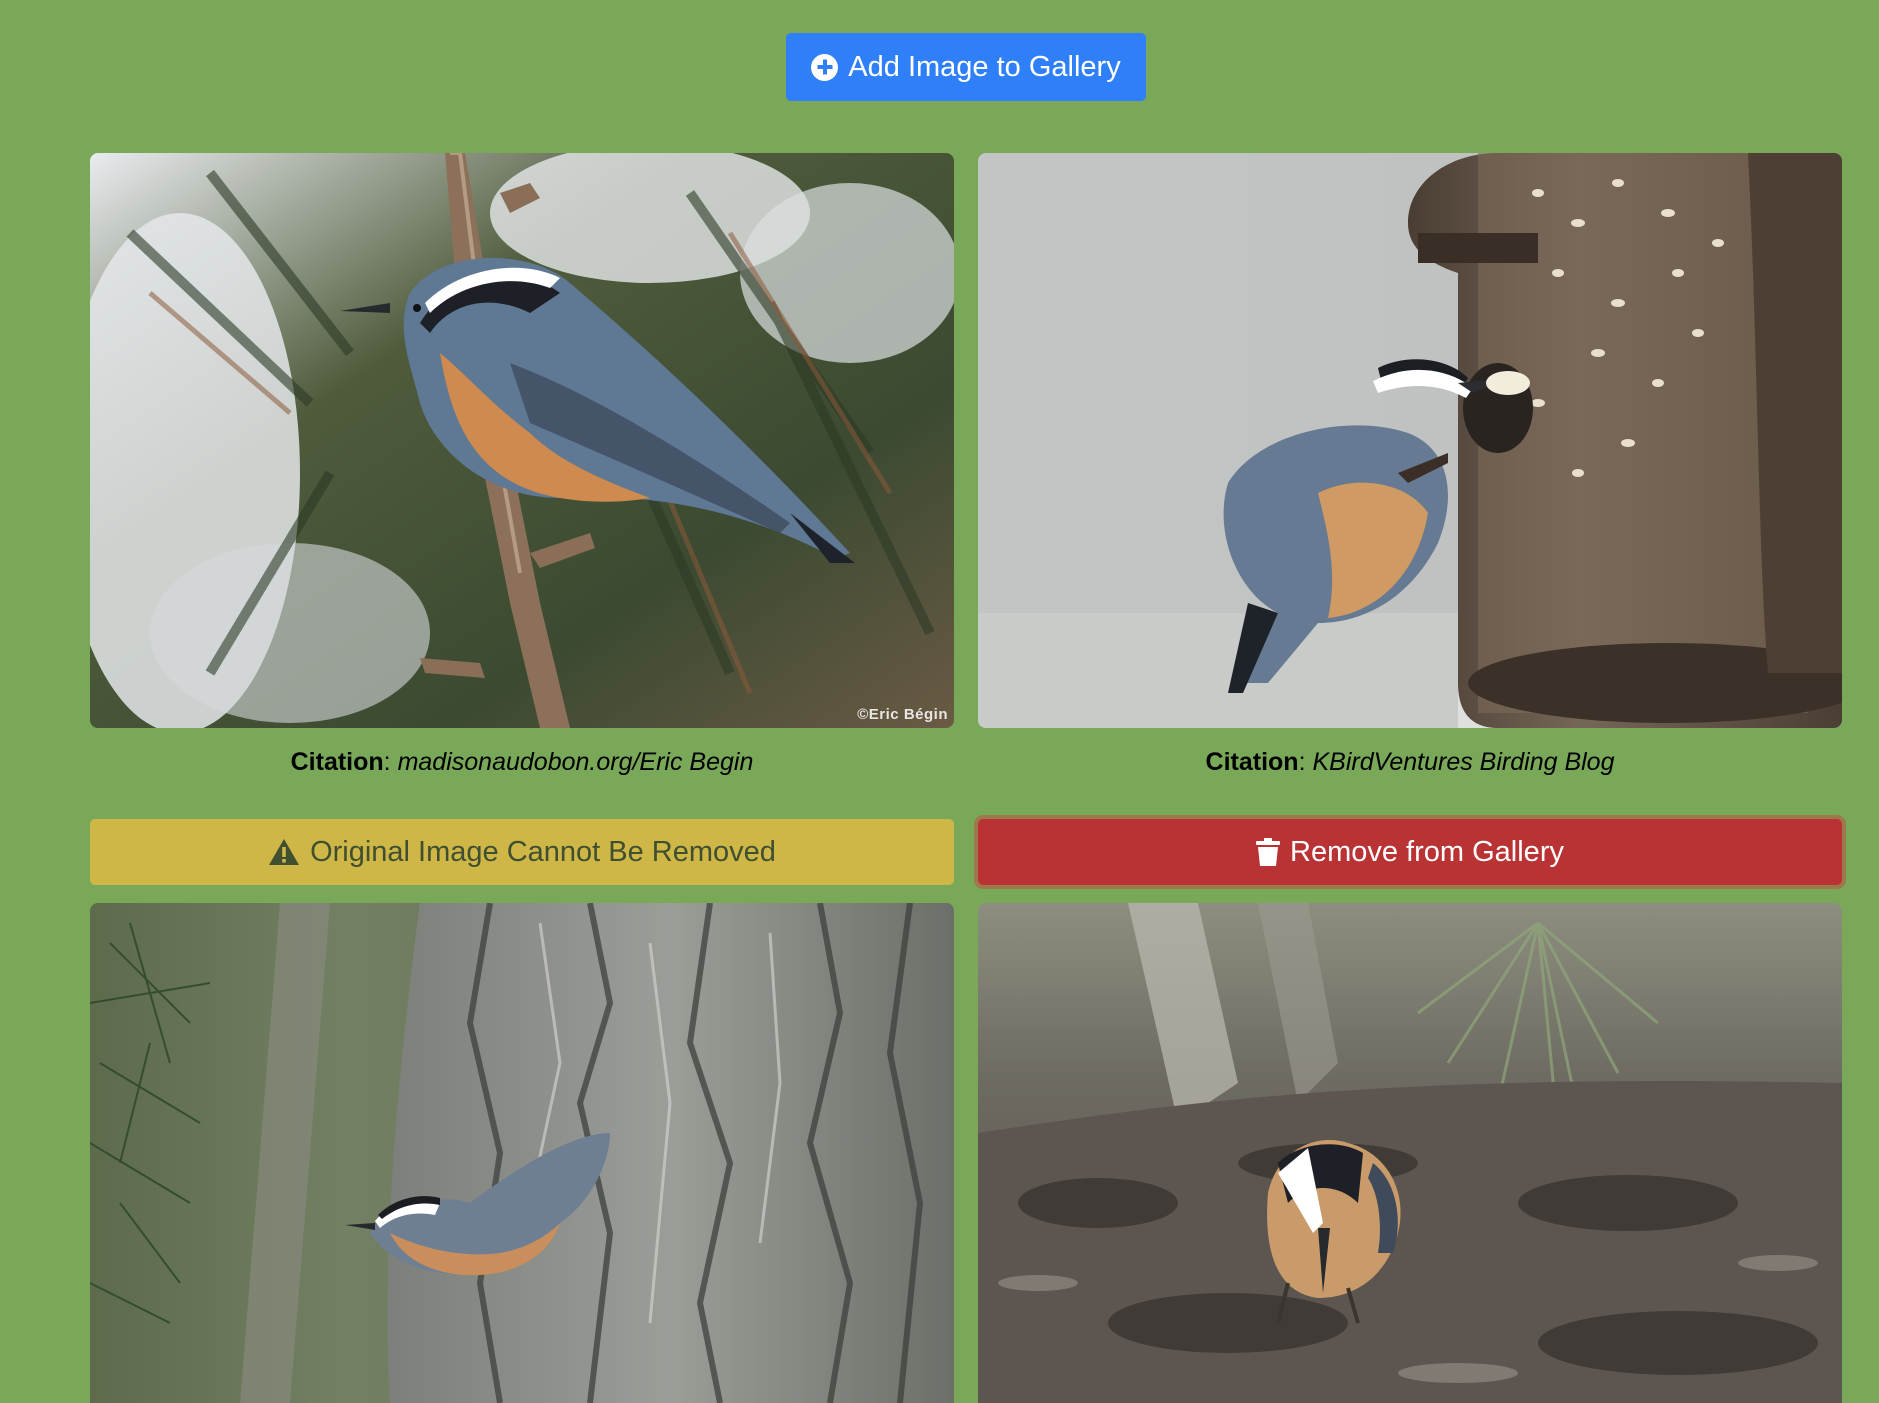 The width and height of the screenshot is (1879, 1403). What do you see at coordinates (543, 851) in the screenshot?
I see `cannot-remove-label: Original Image Cannot Be Removed` at bounding box center [543, 851].